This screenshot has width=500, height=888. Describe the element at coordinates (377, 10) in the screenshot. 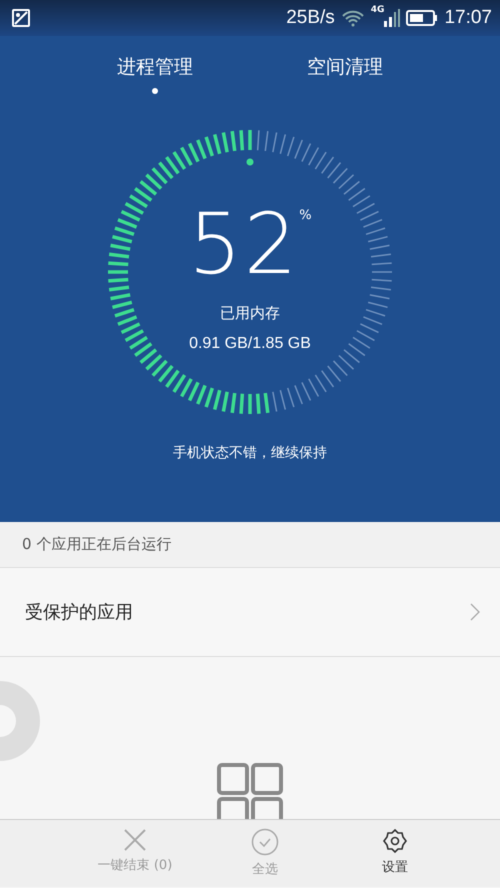

I see `network-type: 4G` at that location.